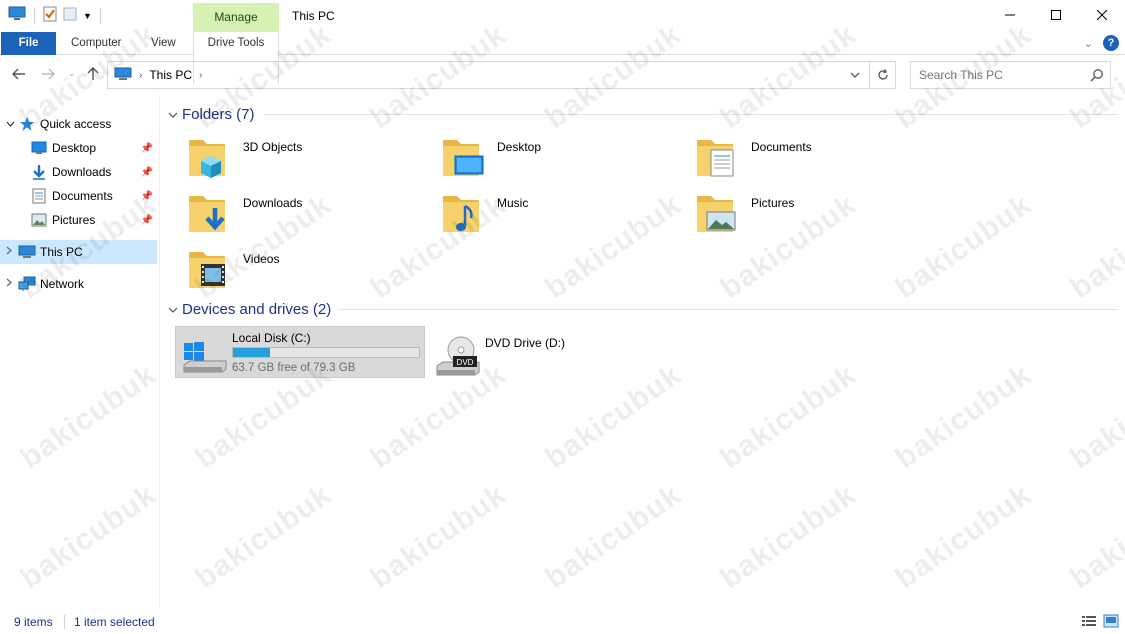  I want to click on breadcrumb: › This PC ›, so click(158, 75).